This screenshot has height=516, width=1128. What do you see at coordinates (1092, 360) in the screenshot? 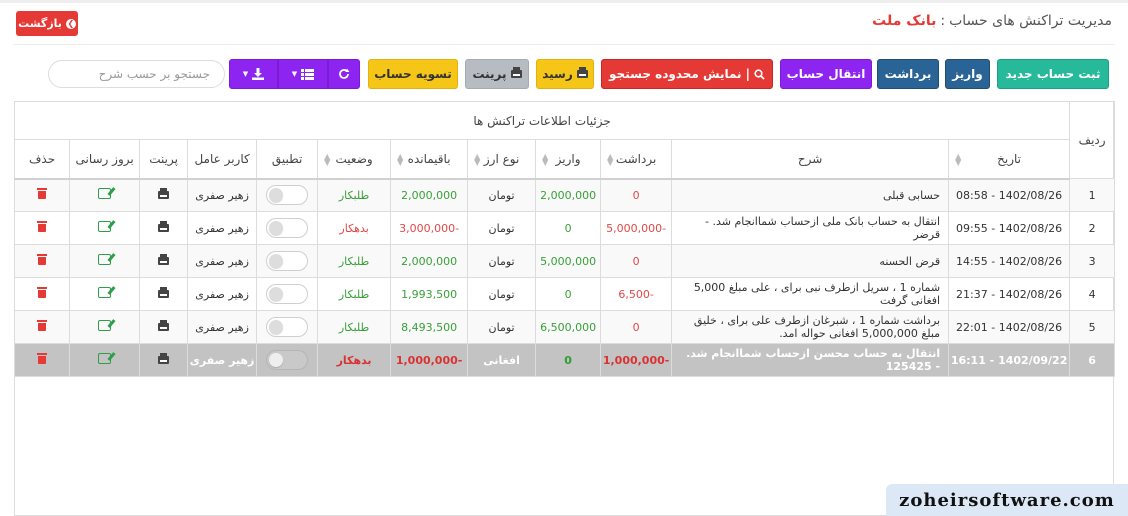
I see `cell-row: 6` at bounding box center [1092, 360].